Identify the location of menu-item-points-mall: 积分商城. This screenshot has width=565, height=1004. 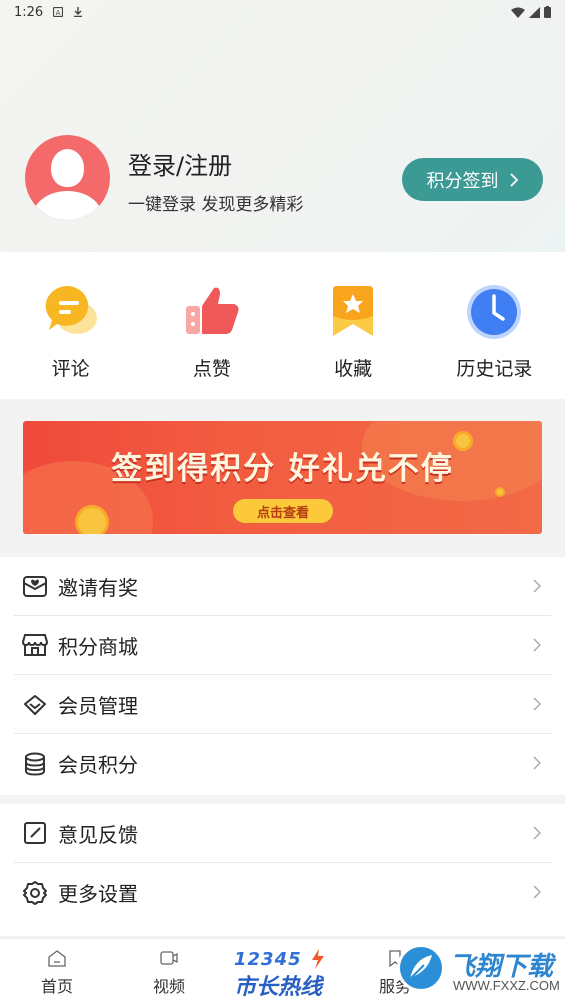
(282, 645).